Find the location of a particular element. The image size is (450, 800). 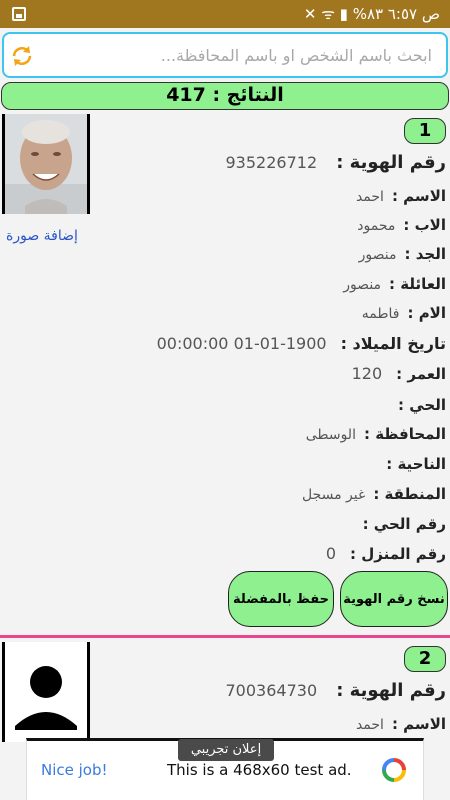

save-favorite-button: حفظ بالمفضلة is located at coordinates (281, 599).